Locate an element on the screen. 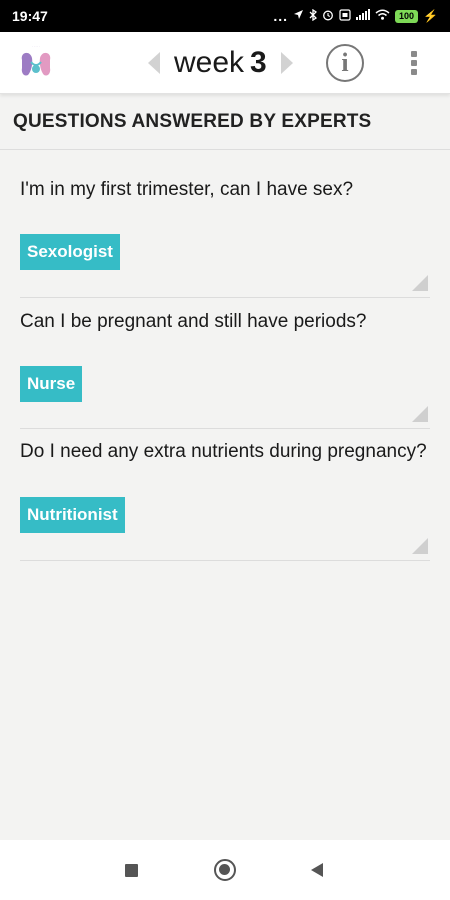 The width and height of the screenshot is (450, 900). week-label: week is located at coordinates (209, 62).